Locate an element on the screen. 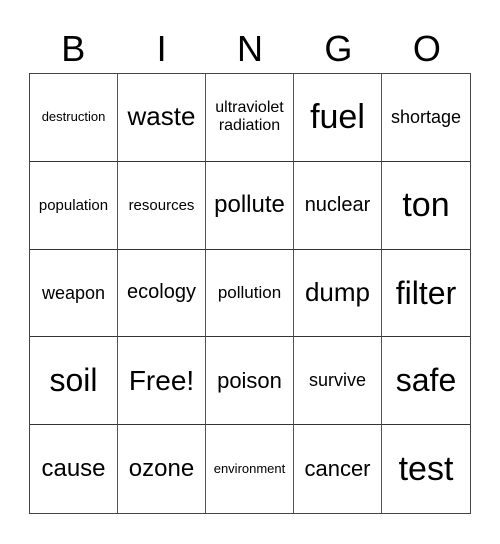 This screenshot has width=500, height=544. header-letter-o: O is located at coordinates (426, 48).